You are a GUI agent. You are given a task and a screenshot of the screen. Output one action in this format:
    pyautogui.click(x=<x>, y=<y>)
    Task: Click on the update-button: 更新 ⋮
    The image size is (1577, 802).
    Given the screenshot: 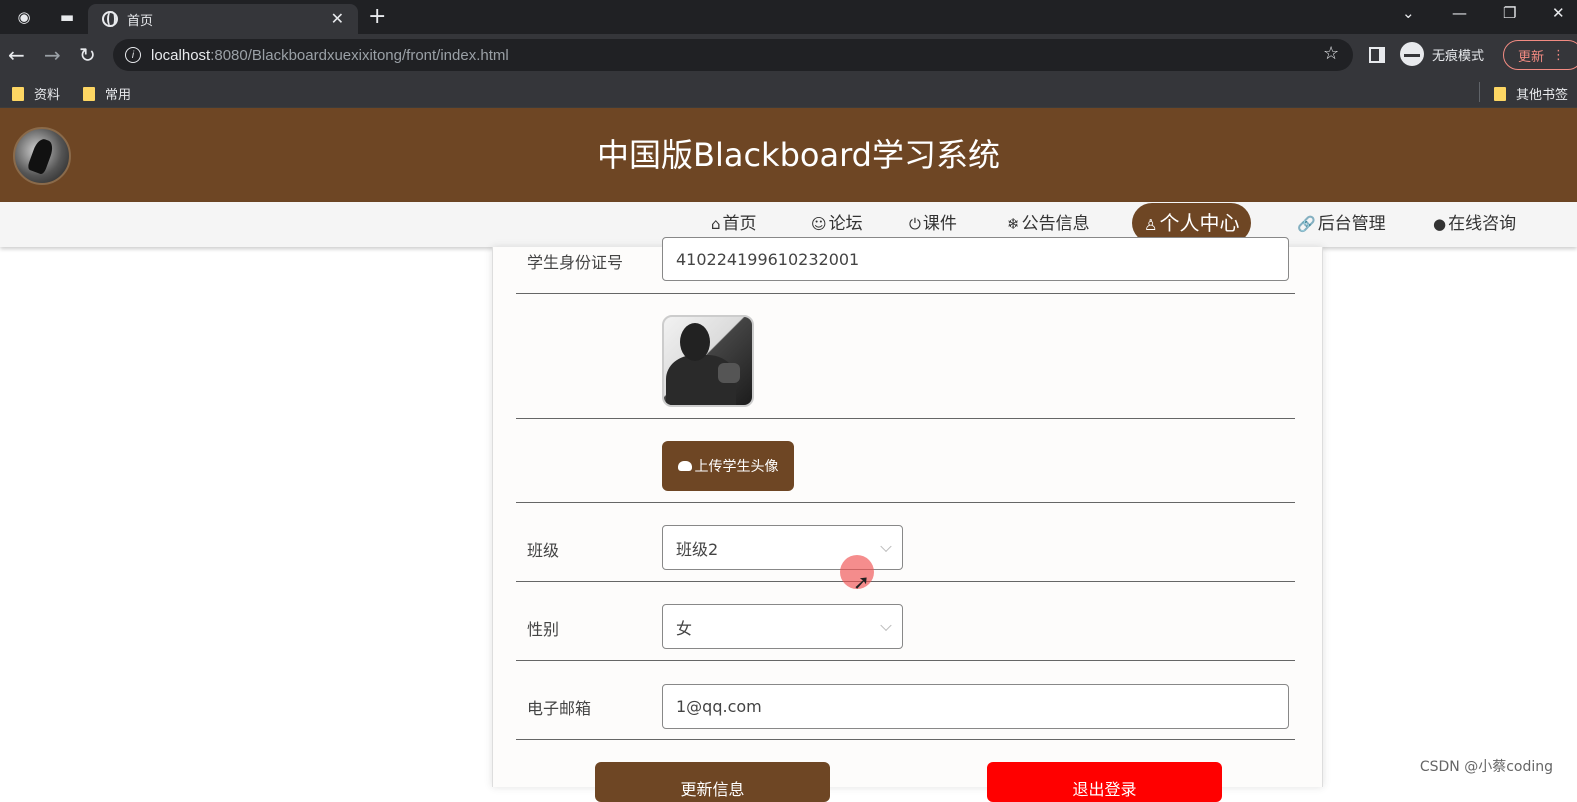 What is the action you would take?
    pyautogui.click(x=1540, y=55)
    